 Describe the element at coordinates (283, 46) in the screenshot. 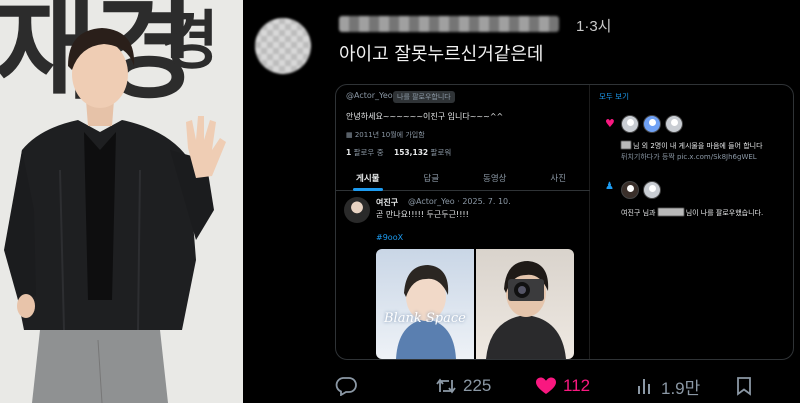

I see `author-avatar-blurred` at that location.